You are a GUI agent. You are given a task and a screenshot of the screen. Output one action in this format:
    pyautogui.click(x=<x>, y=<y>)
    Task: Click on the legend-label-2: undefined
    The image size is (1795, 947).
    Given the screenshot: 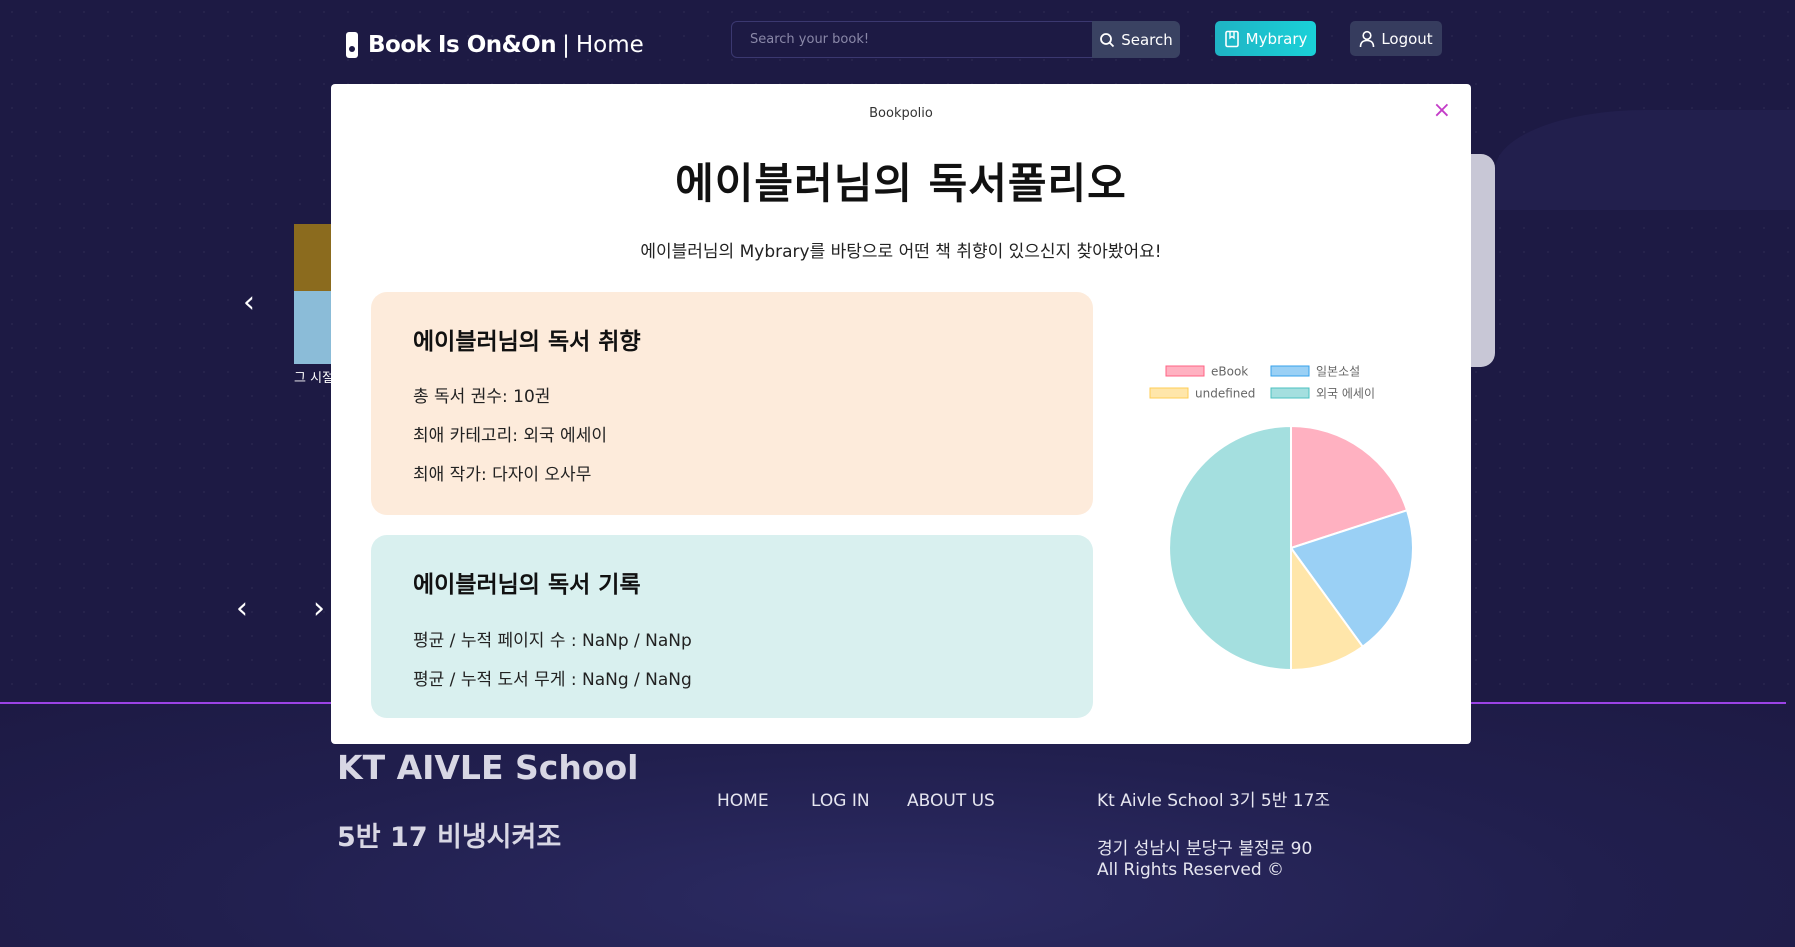 What is the action you would take?
    pyautogui.click(x=1225, y=394)
    